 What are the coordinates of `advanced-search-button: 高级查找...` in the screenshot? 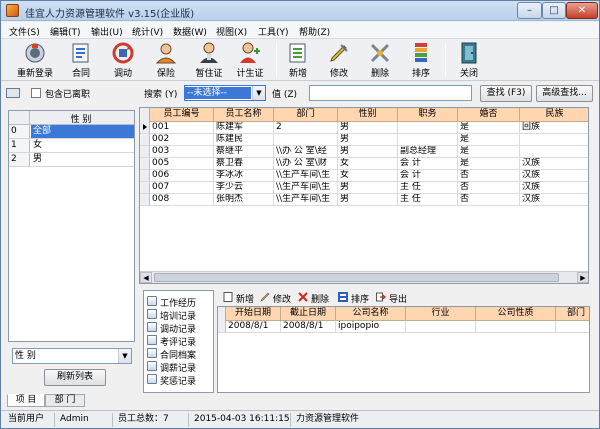 It's located at (564, 93).